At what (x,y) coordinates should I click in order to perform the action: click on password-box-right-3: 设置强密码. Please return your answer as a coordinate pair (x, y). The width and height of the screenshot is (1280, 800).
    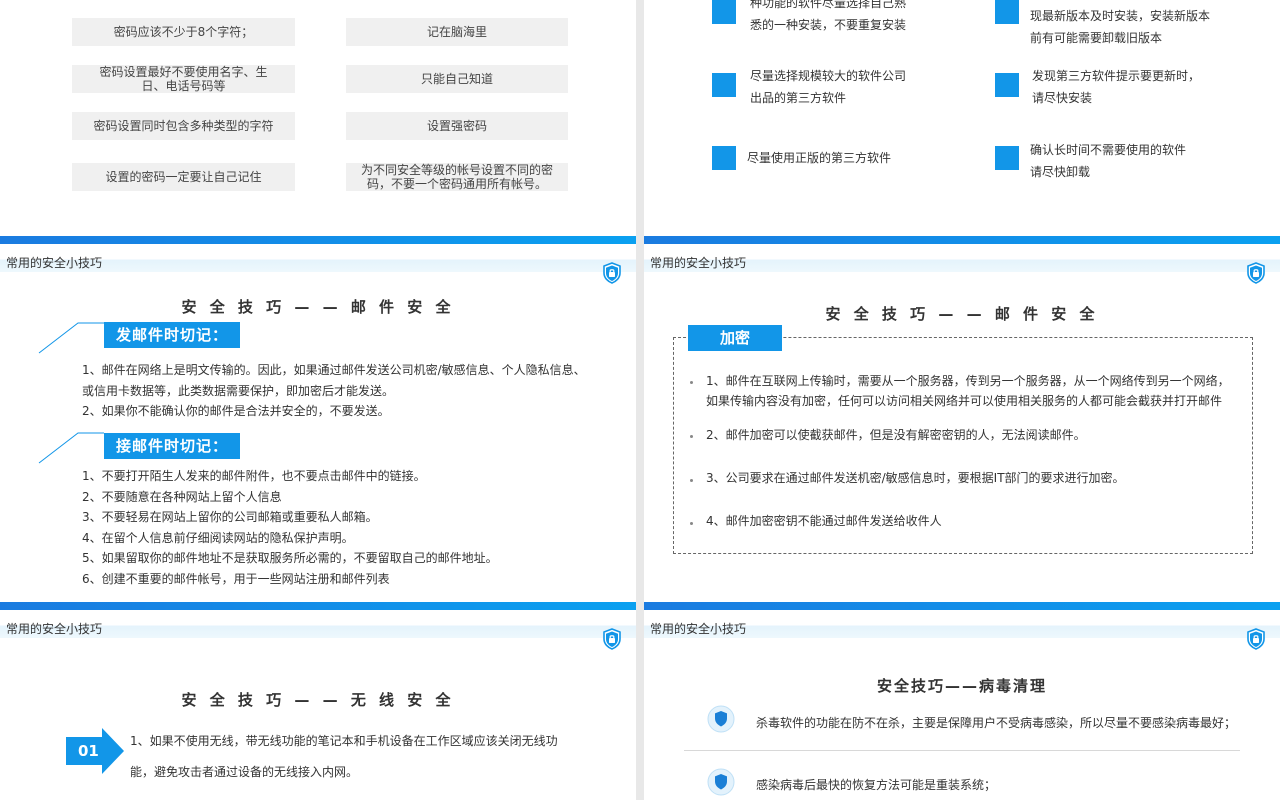
    Looking at the image, I should click on (457, 126).